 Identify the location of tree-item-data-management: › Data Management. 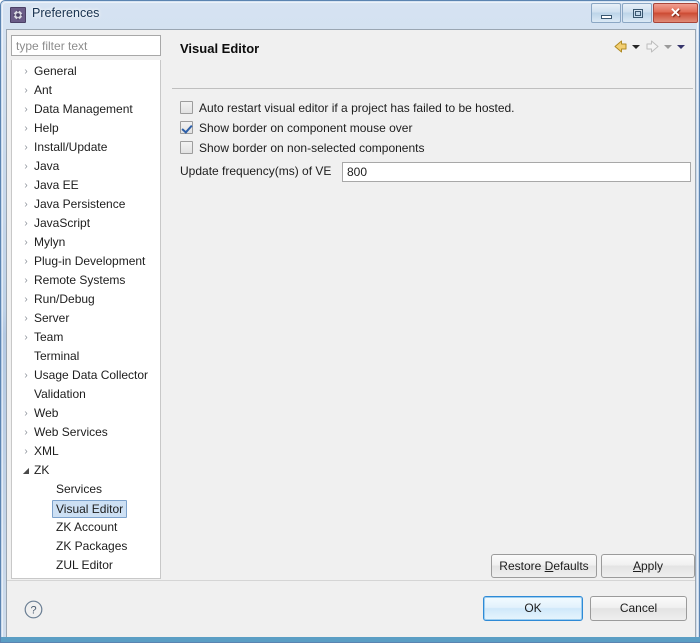
(86, 109).